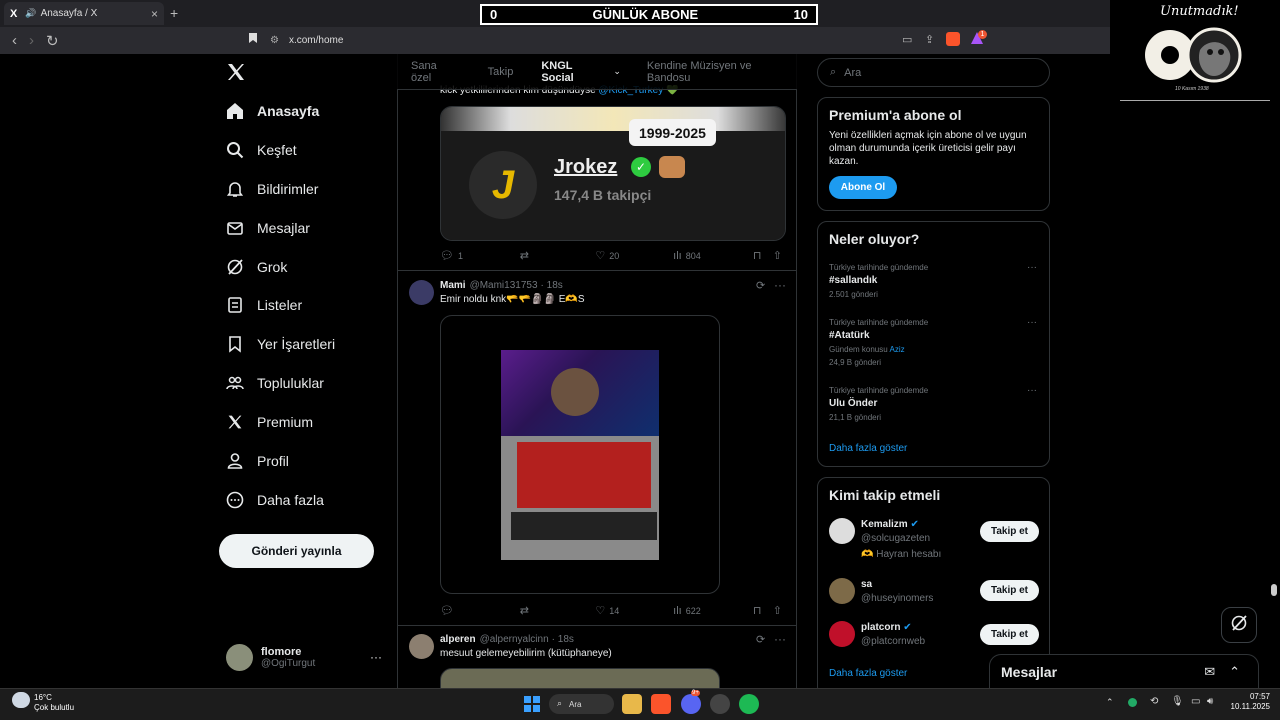 This screenshot has height=720, width=1280. I want to click on post-media, so click(580, 678).